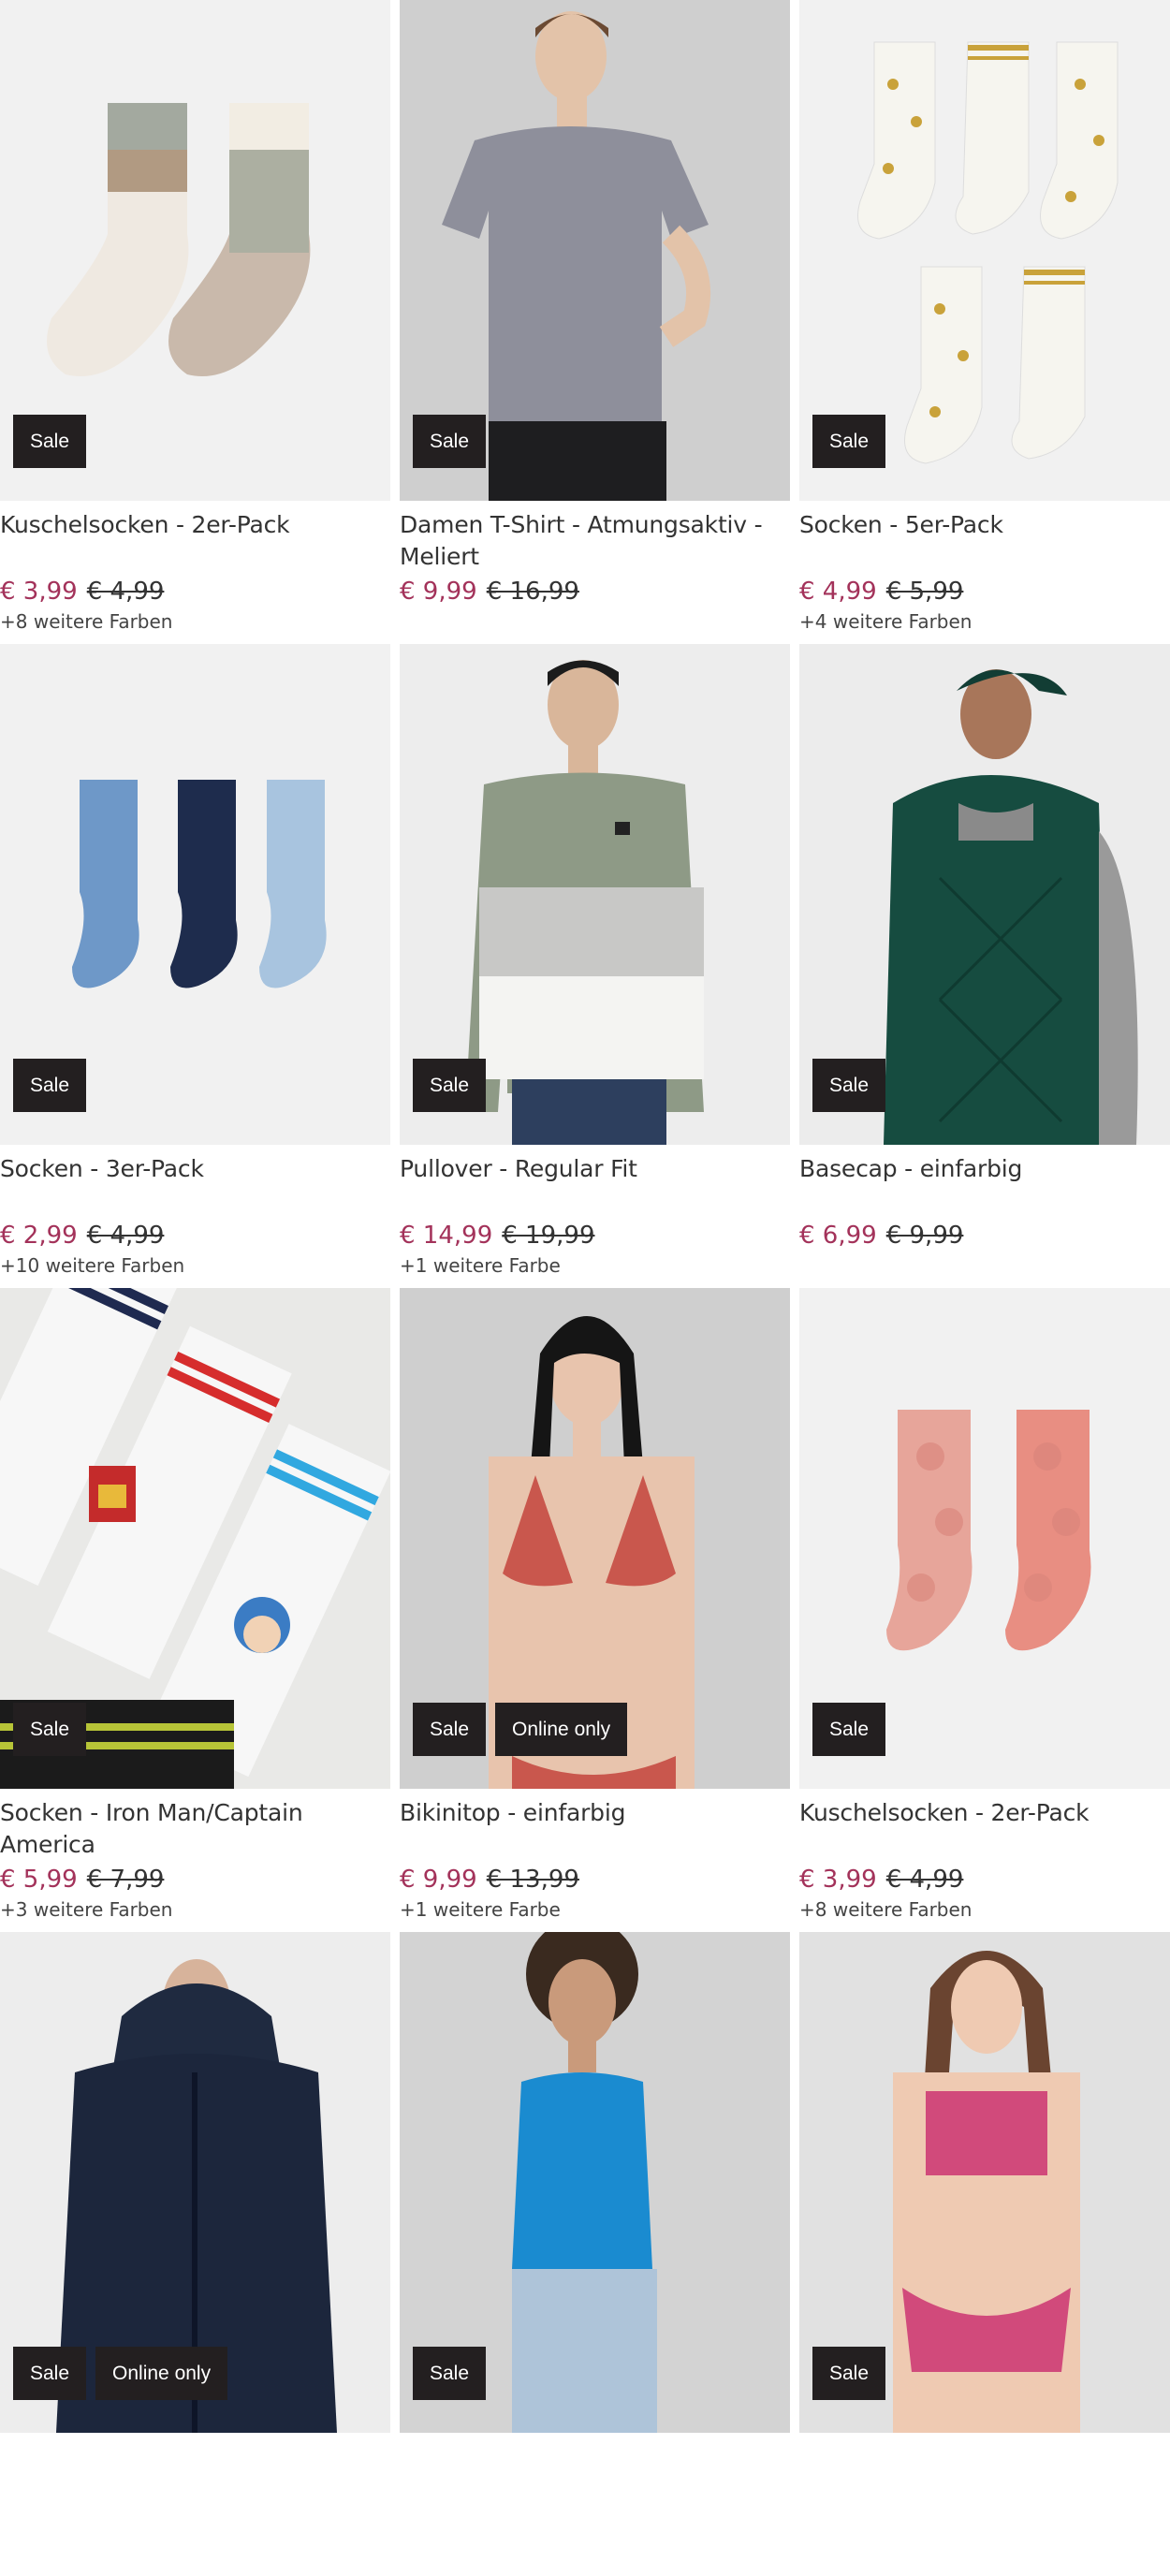  What do you see at coordinates (595, 1879) in the screenshot?
I see `price-row: € 9,99 € 13,99` at bounding box center [595, 1879].